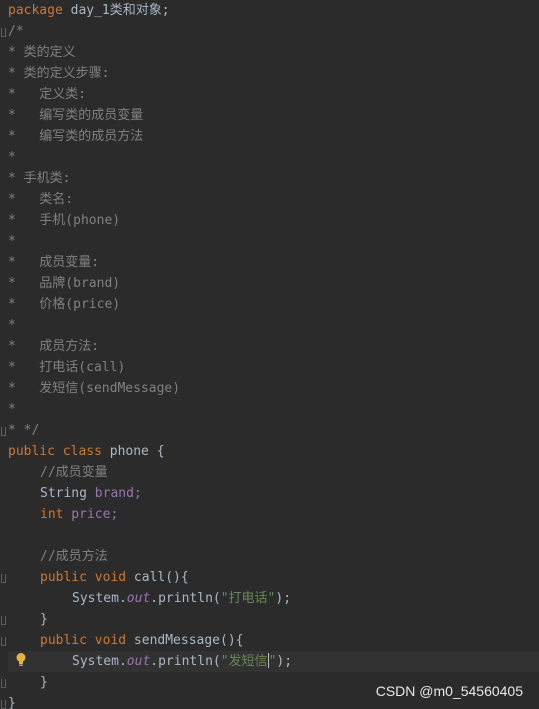 This screenshot has width=539, height=709. I want to click on comment-line: * 成员方法:, so click(273, 346).